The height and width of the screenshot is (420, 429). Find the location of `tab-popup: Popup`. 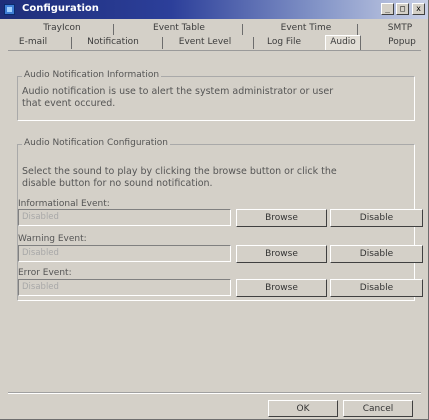

tab-popup: Popup is located at coordinates (402, 42).